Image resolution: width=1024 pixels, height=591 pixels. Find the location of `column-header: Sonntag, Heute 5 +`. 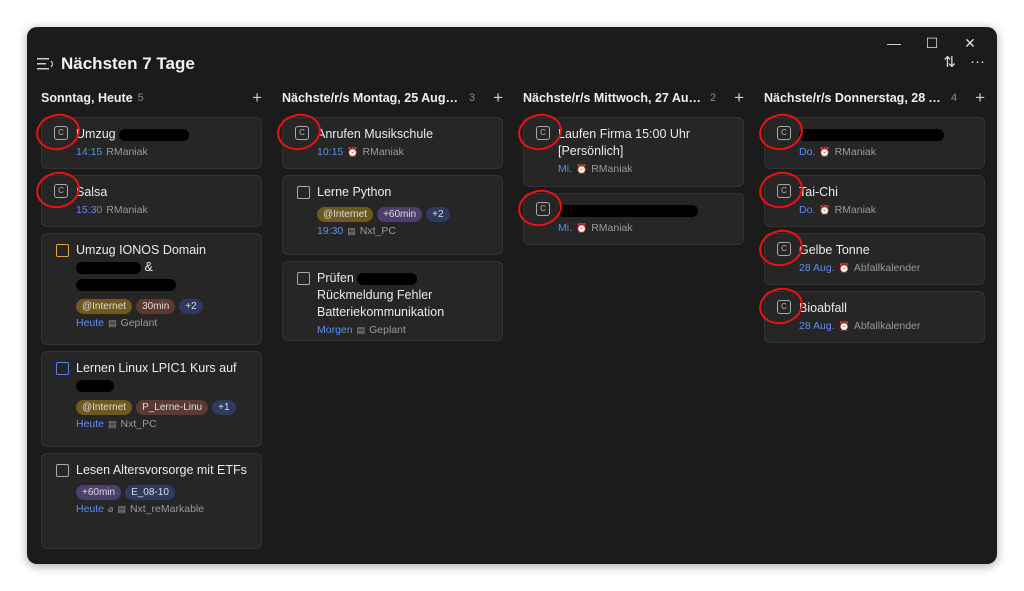

column-header: Sonntag, Heute 5 + is located at coordinates (151, 98).